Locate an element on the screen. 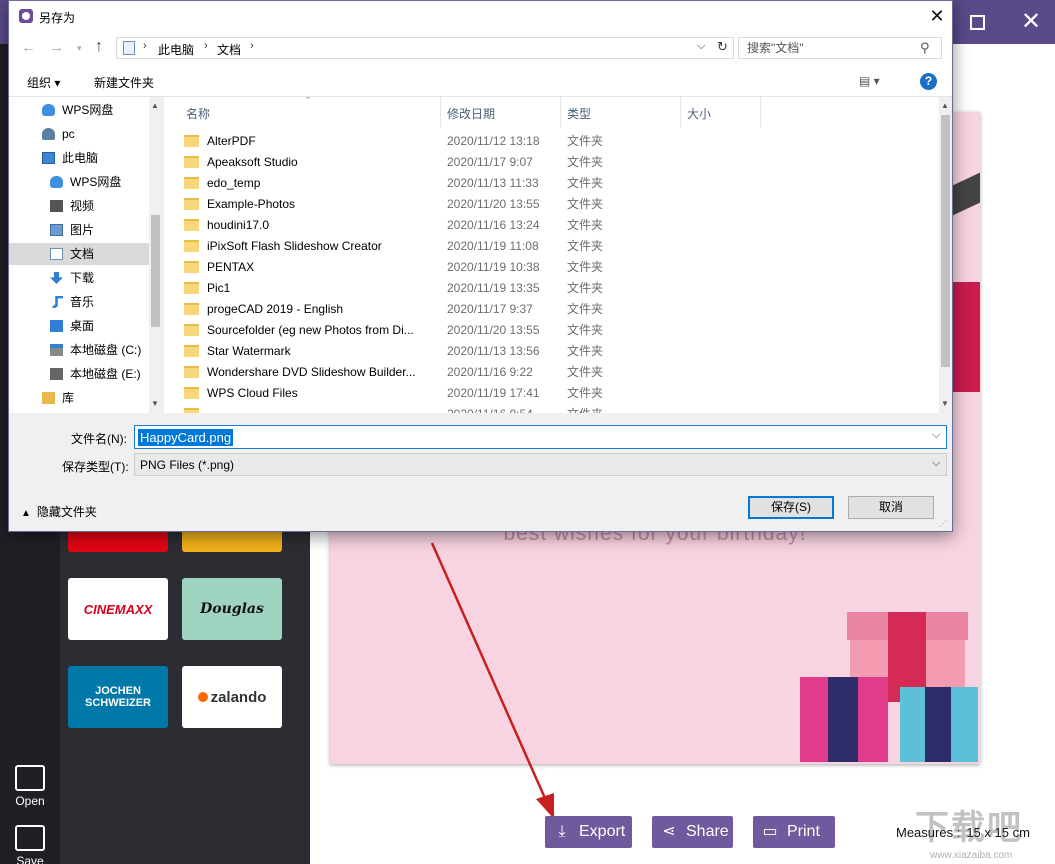 The image size is (1055, 864). file-scrollbar: ▲ ▼ is located at coordinates (945, 255).